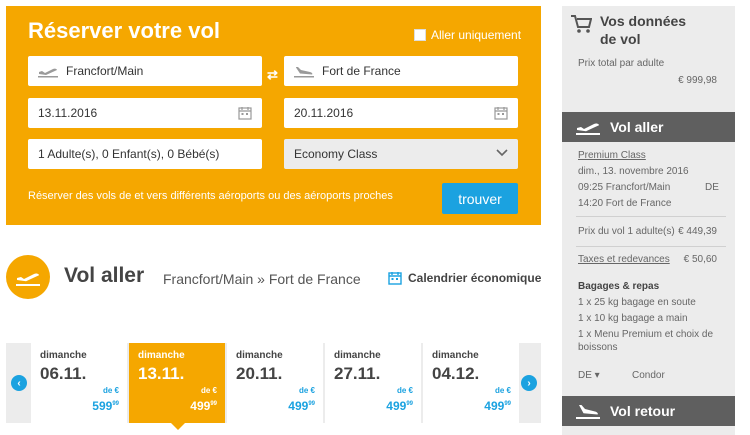 Image resolution: width=750 pixels, height=435 pixels. I want to click on price-value: 59999, so click(105, 406).